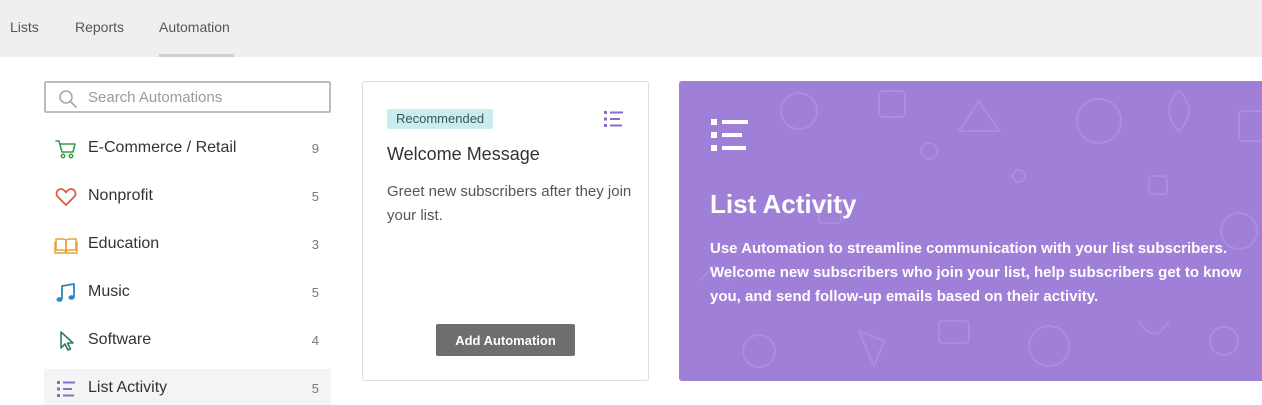 The height and width of the screenshot is (405, 1262). Describe the element at coordinates (505, 340) in the screenshot. I see `add-automation-button: Add Automation` at that location.